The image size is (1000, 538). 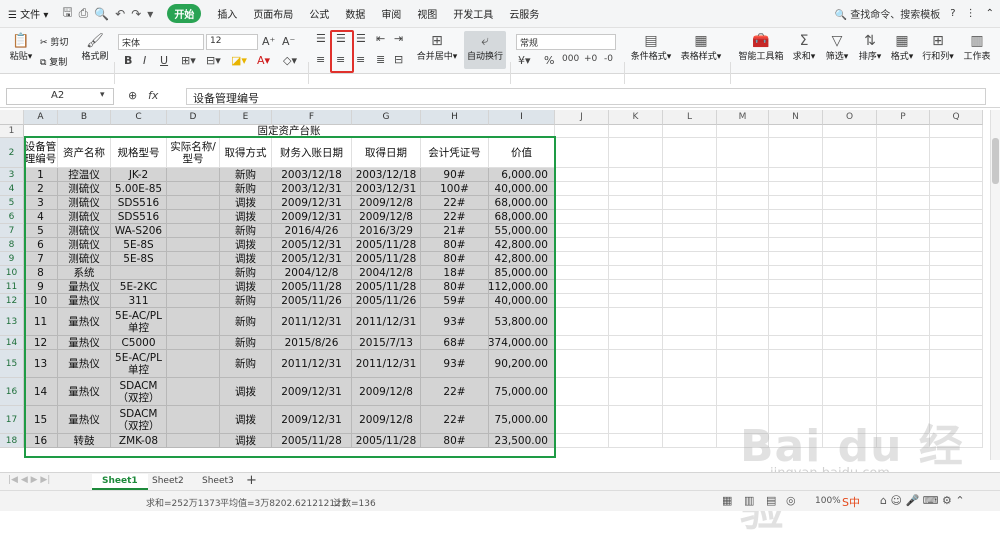 I want to click on column-header-N: N, so click(x=796, y=117).